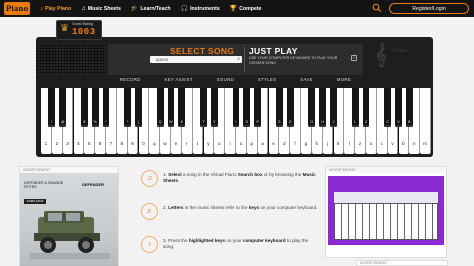 This screenshot has width=474, height=266. Describe the element at coordinates (138, 107) in the screenshot. I see `black-key: (` at that location.